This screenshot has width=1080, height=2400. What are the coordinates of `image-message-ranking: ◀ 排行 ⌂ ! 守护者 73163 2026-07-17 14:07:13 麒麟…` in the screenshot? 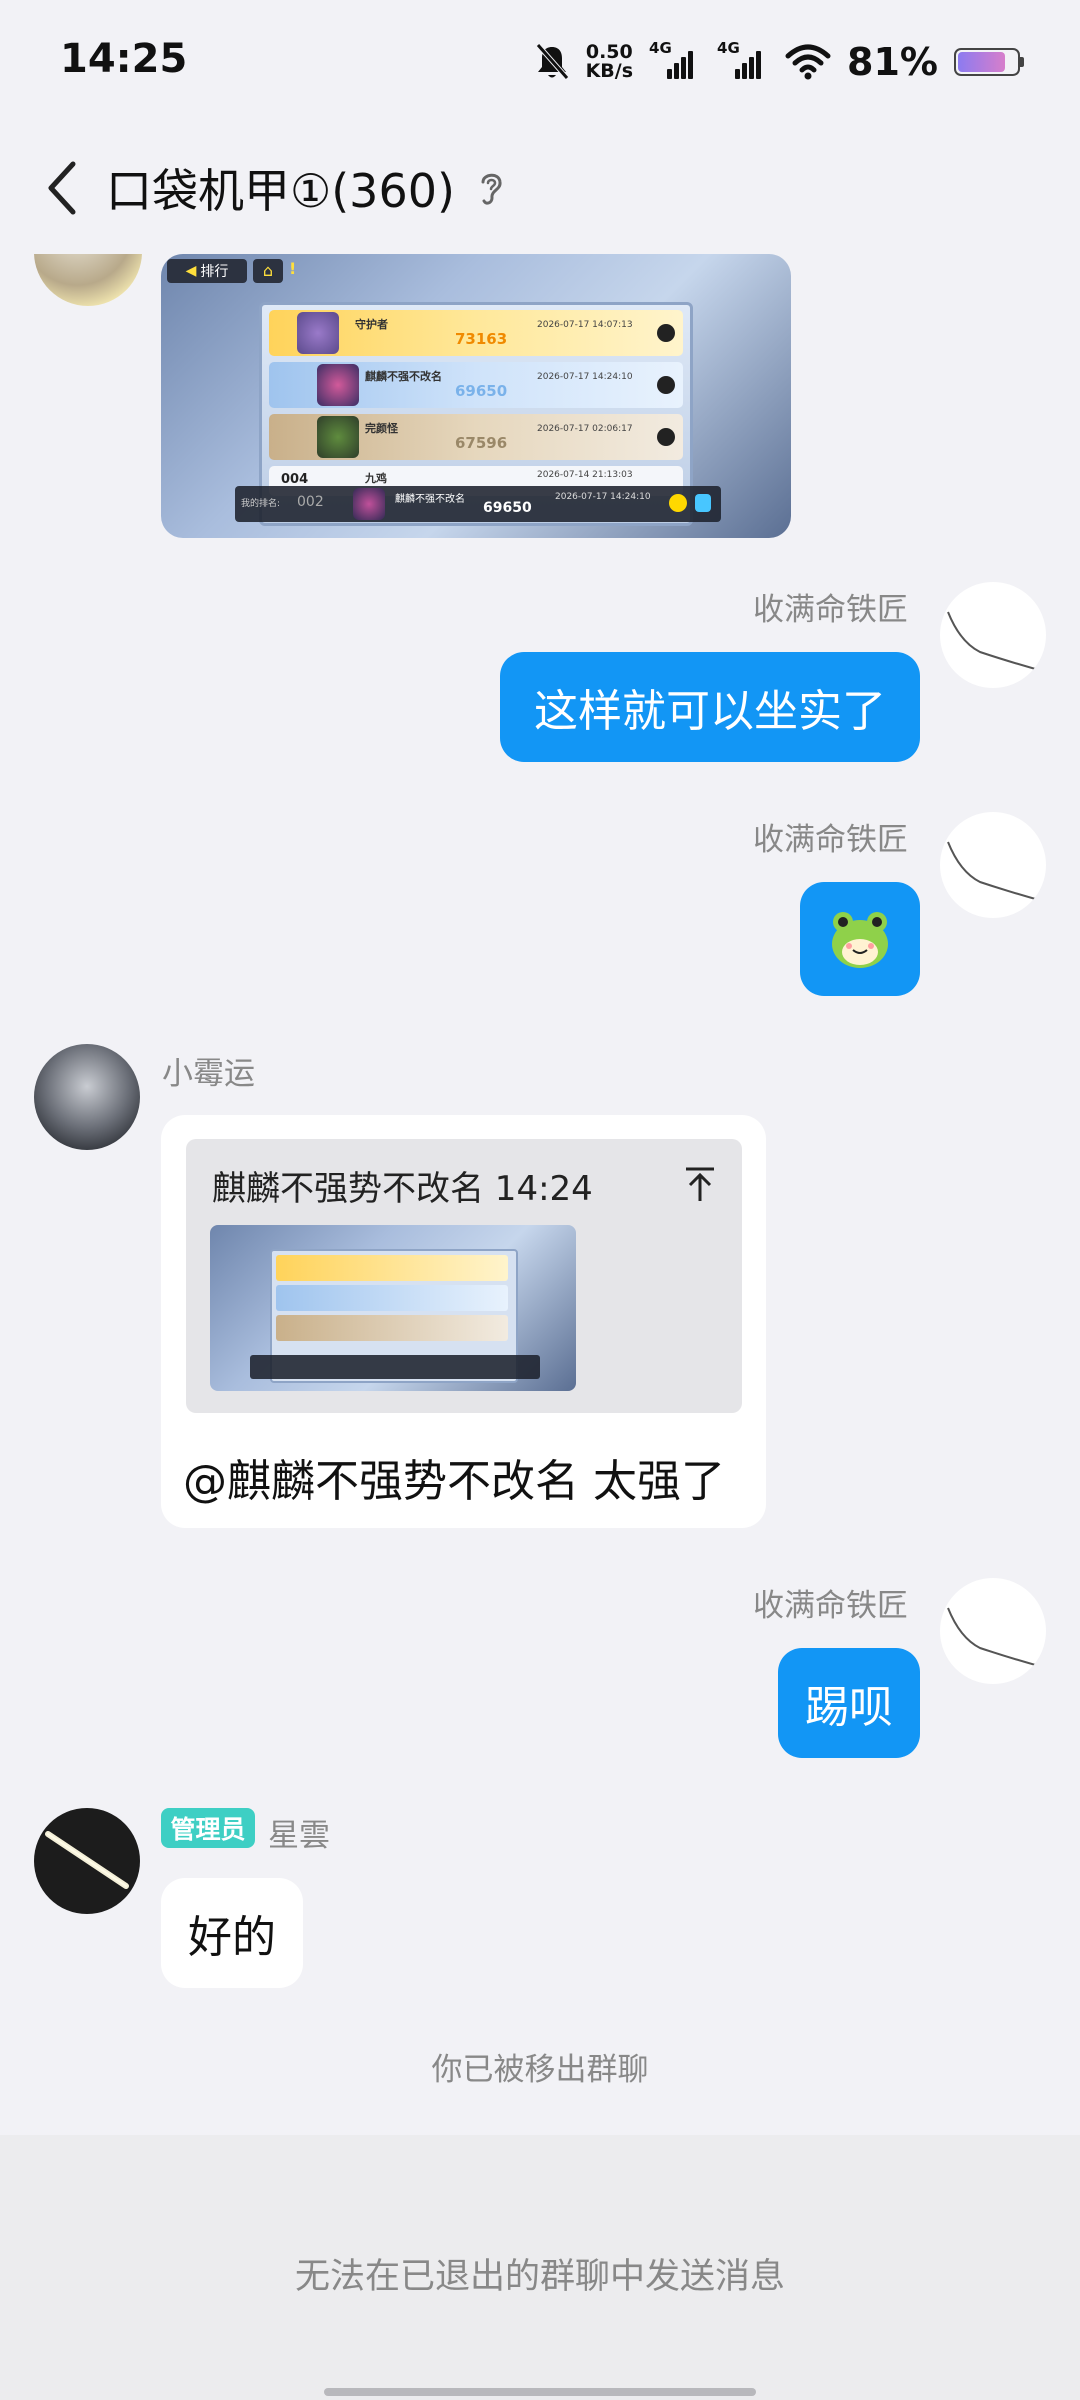 It's located at (476, 396).